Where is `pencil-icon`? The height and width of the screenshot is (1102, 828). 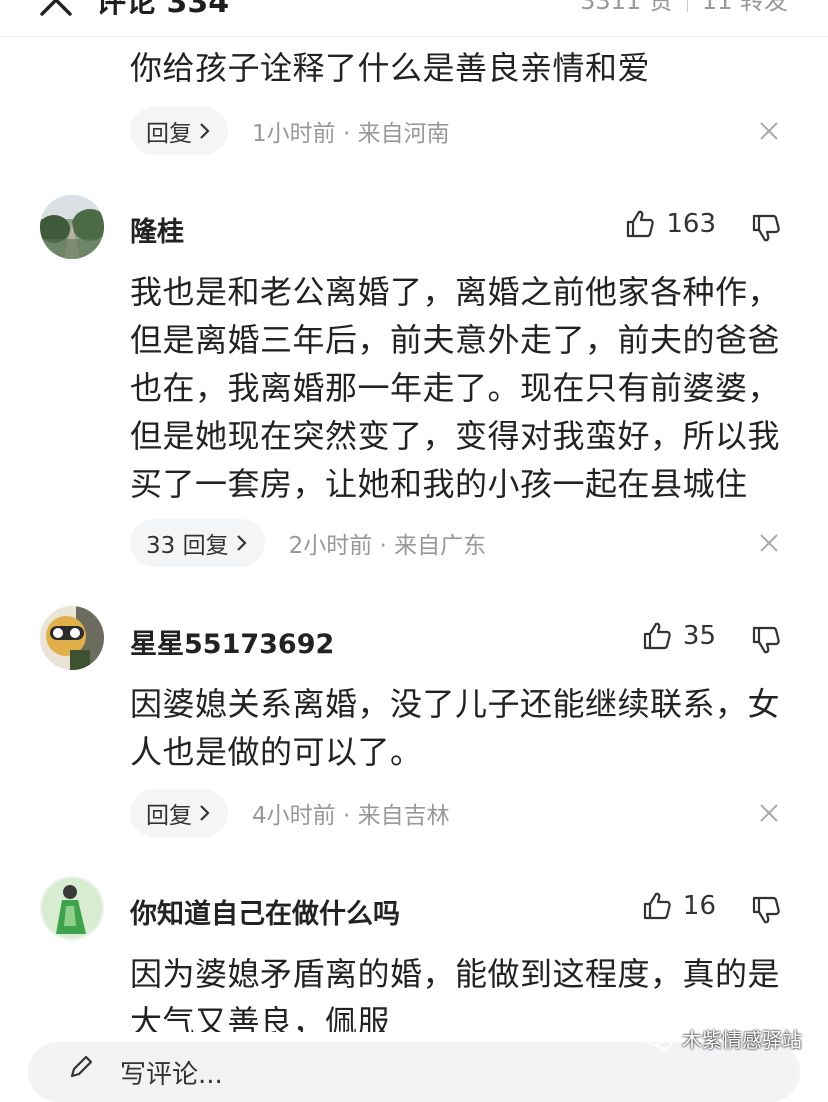
pencil-icon is located at coordinates (81, 1066).